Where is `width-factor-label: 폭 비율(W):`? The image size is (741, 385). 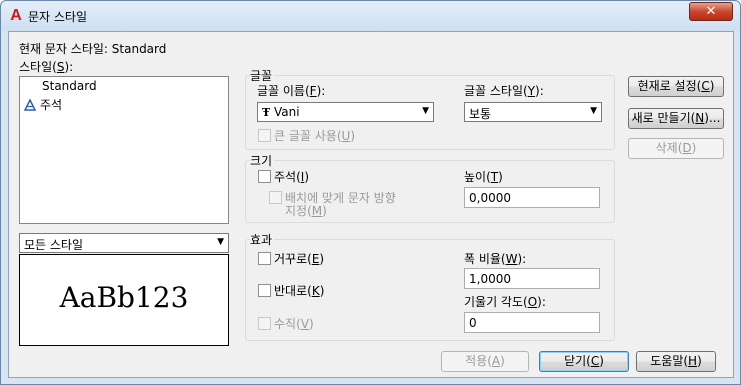 width-factor-label: 폭 비율(W): is located at coordinates (495, 259).